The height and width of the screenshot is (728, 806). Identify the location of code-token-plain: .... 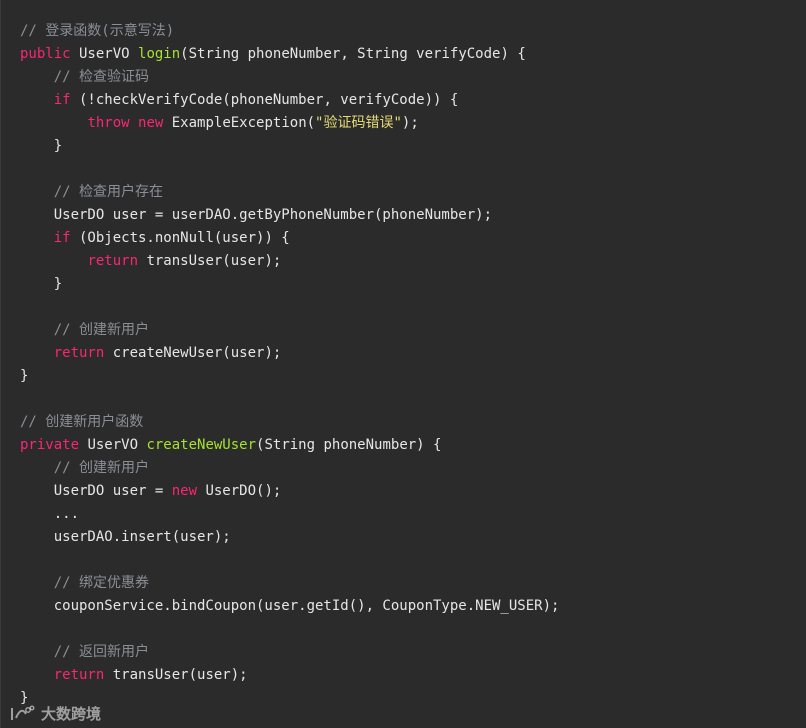
(50, 514).